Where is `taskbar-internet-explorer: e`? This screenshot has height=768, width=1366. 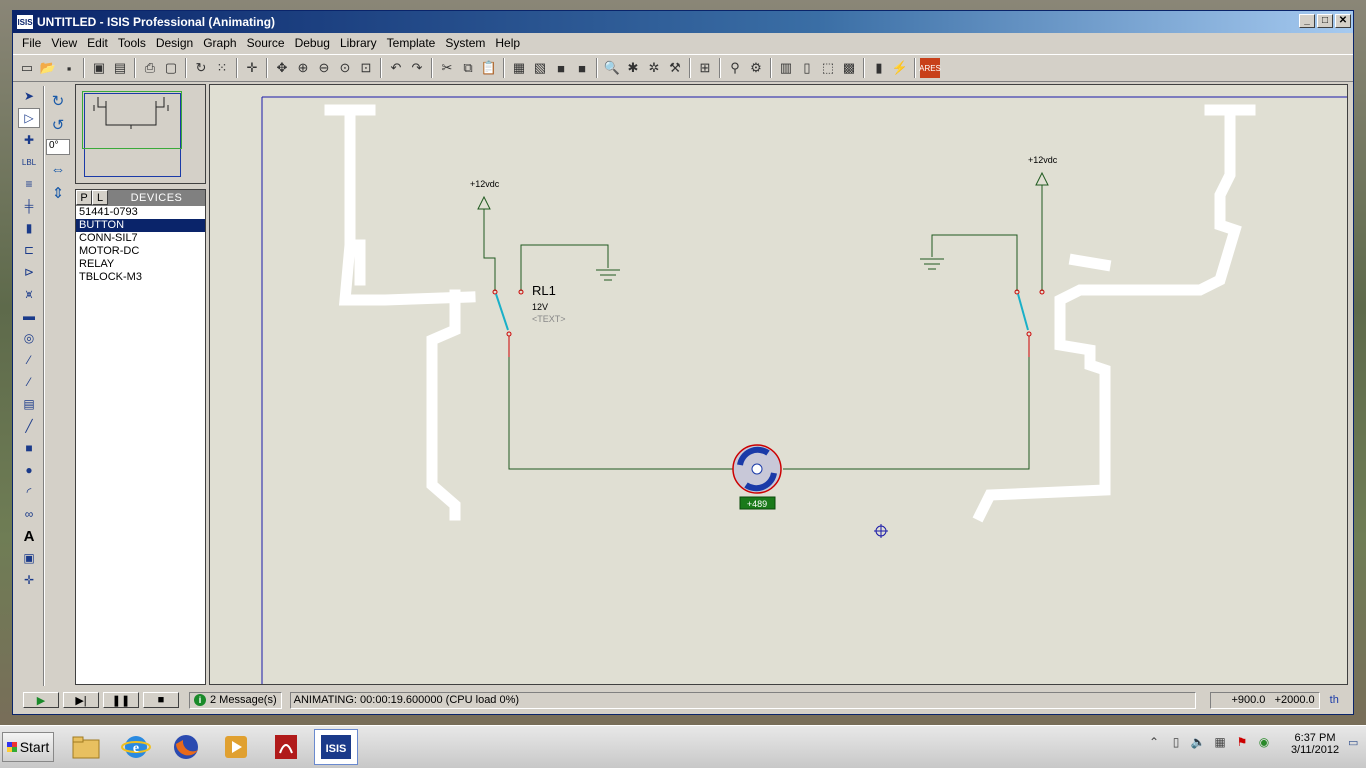
taskbar-internet-explorer: e is located at coordinates (136, 747).